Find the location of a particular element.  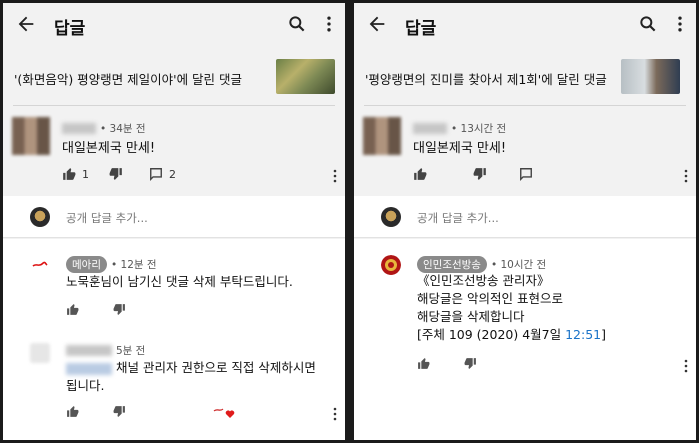

channel-badge: 인민조선방송 is located at coordinates (452, 264).